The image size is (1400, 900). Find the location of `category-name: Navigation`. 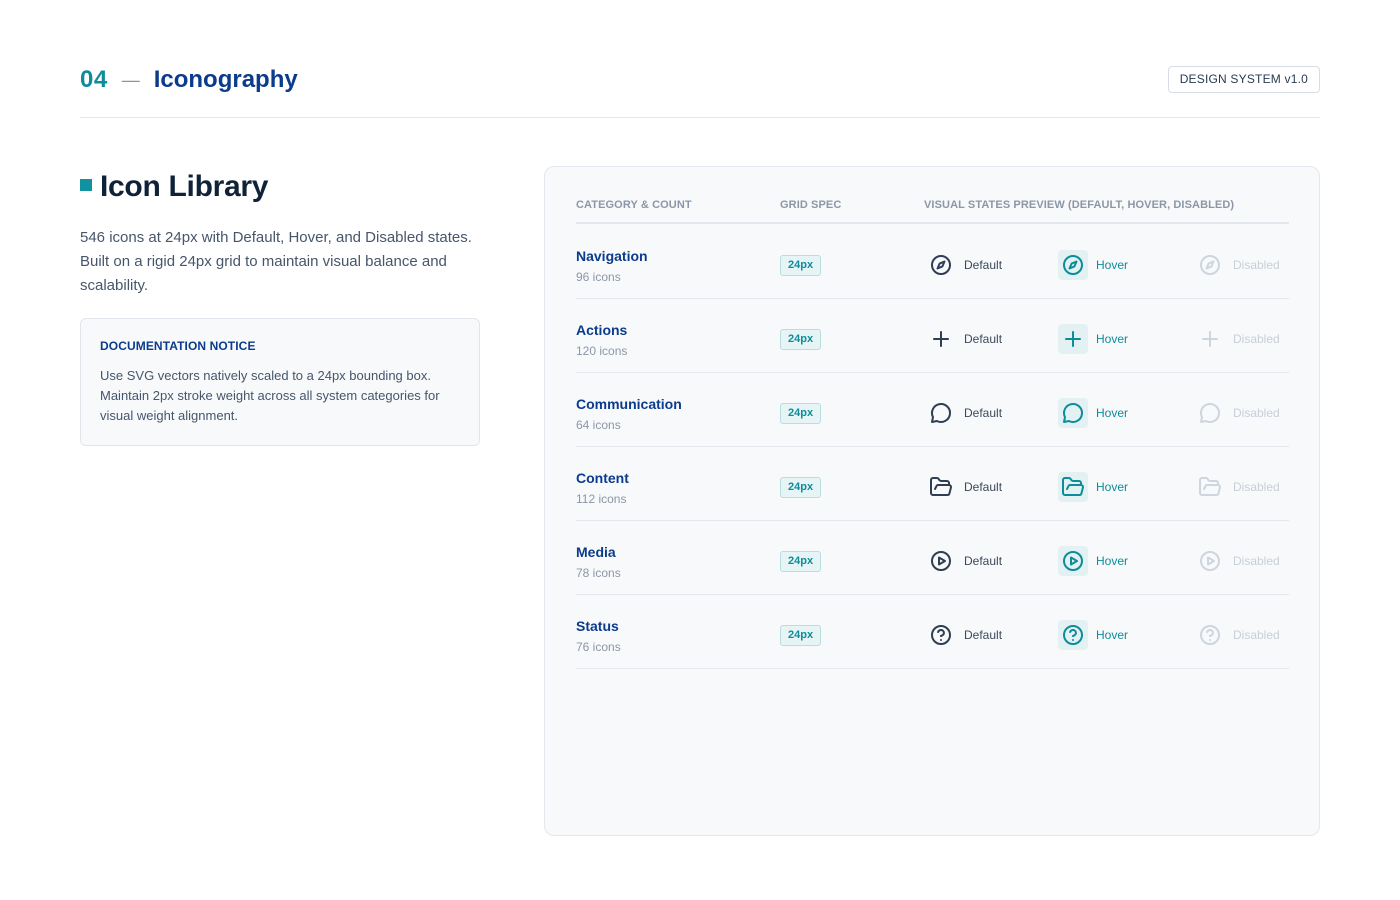

category-name: Navigation is located at coordinates (612, 256).